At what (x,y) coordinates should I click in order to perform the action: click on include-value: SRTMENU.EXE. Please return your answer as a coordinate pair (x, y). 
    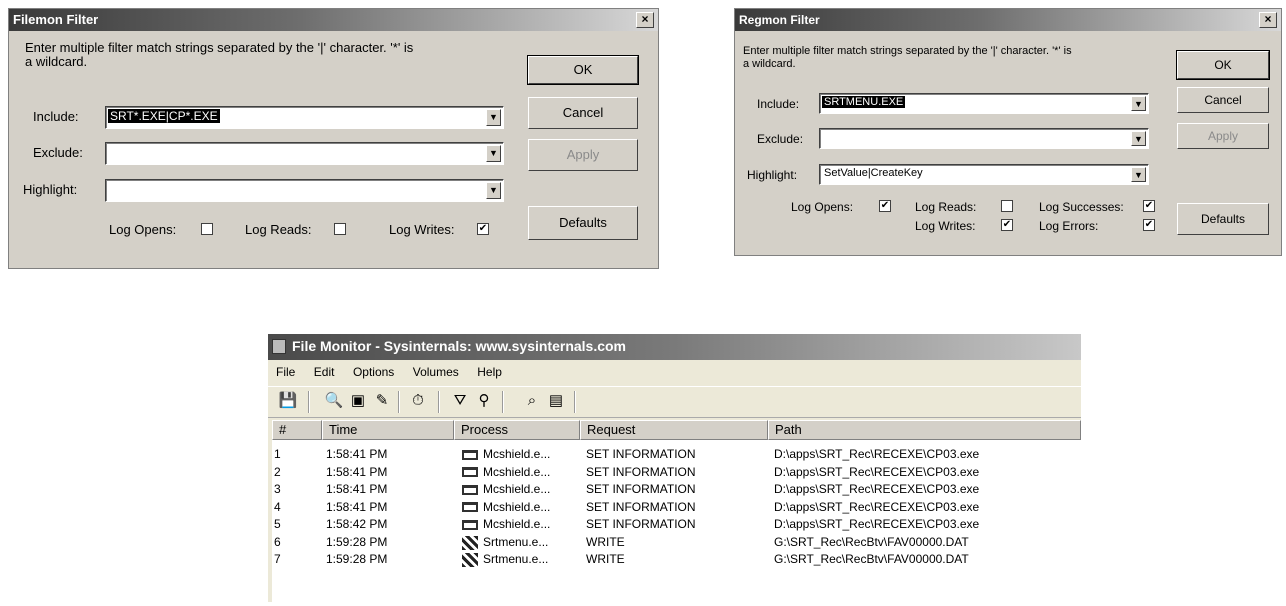
    Looking at the image, I should click on (864, 102).